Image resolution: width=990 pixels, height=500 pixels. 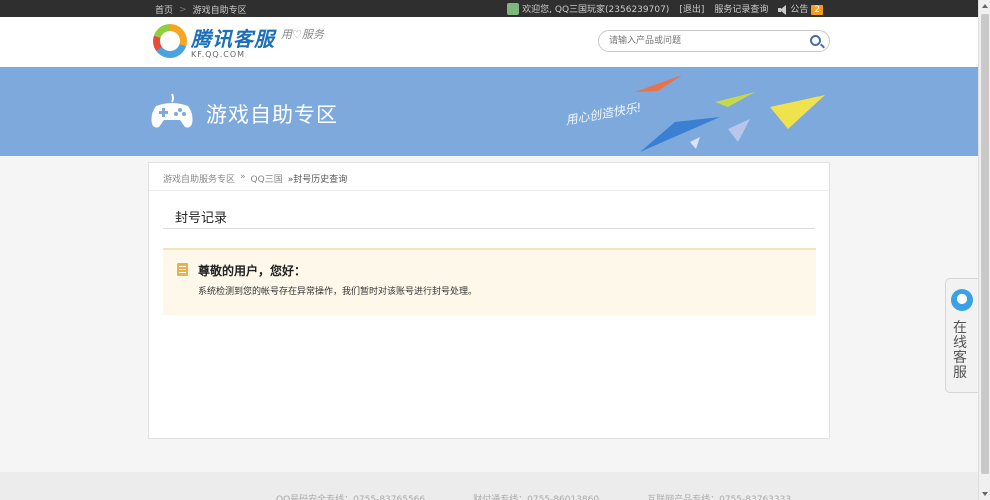 I want to click on breadcrumb-current: »封号历史查询, so click(x=317, y=180).